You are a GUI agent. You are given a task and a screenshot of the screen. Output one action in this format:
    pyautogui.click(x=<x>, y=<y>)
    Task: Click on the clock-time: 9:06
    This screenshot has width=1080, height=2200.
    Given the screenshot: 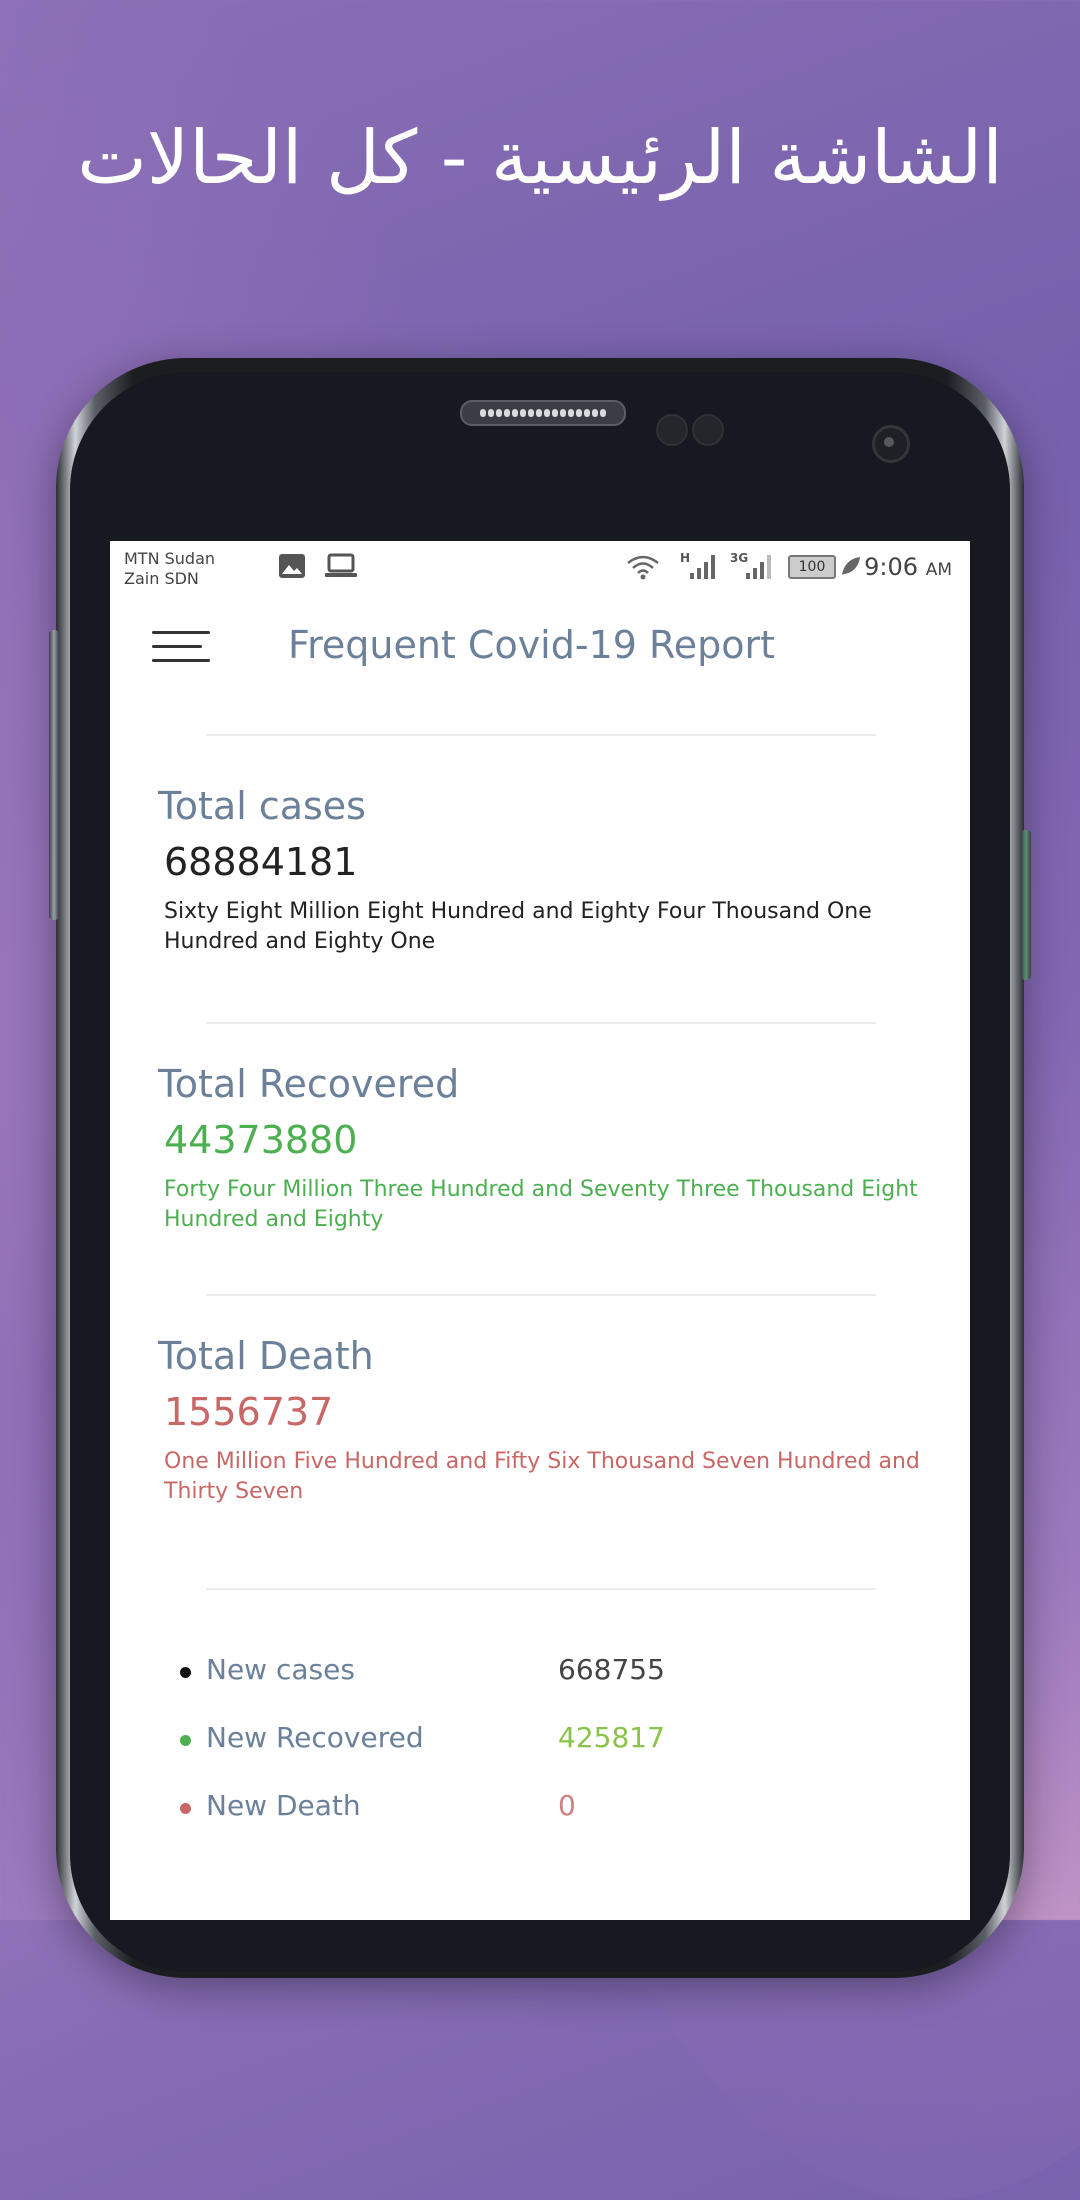 What is the action you would take?
    pyautogui.click(x=891, y=567)
    